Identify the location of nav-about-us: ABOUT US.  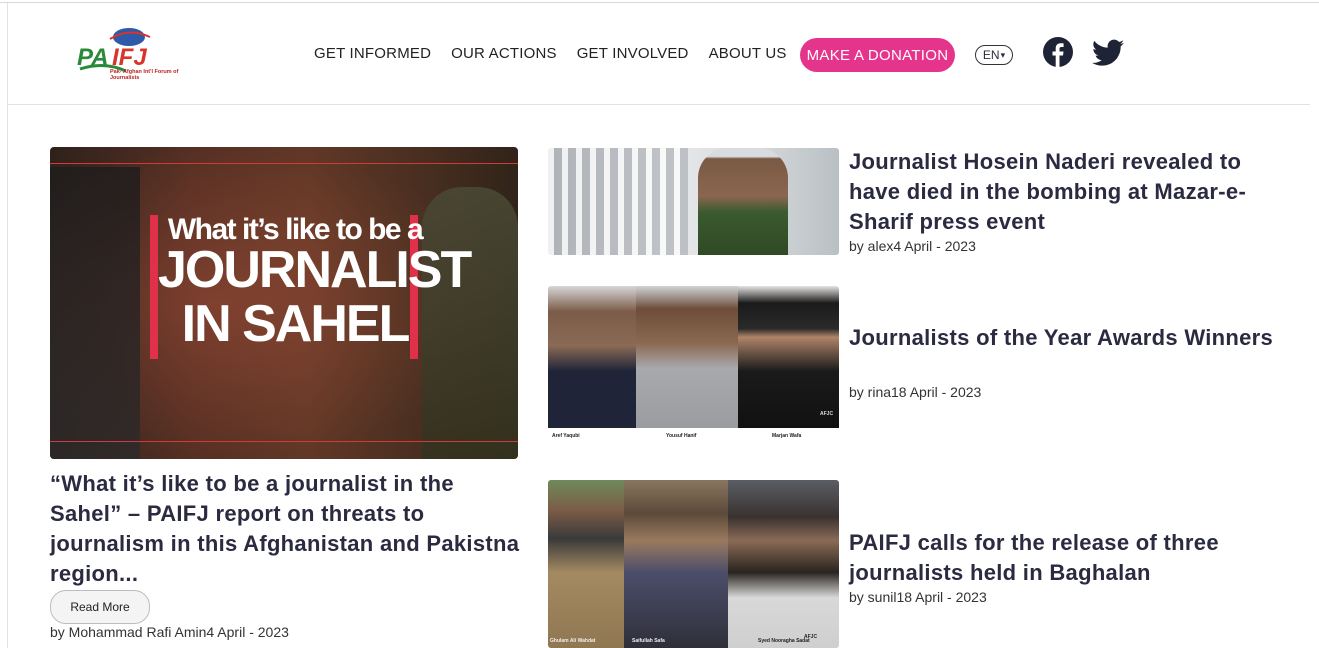
(748, 53).